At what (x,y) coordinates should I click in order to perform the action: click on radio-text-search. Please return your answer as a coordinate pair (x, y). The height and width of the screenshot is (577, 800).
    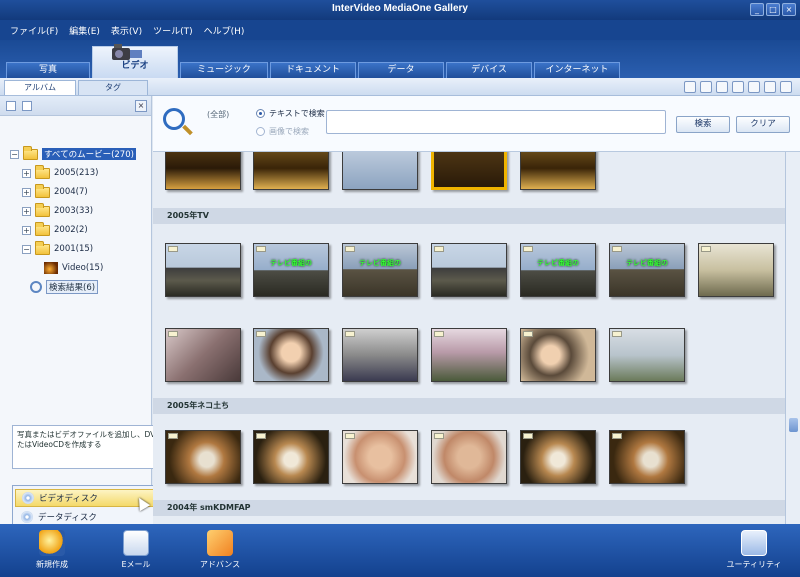
    Looking at the image, I should click on (260, 113).